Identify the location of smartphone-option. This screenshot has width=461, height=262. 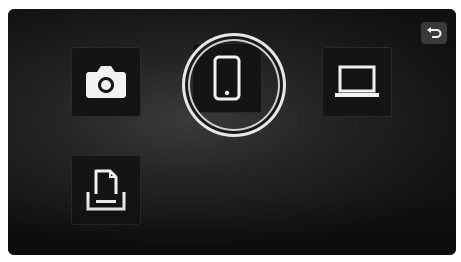
(227, 78).